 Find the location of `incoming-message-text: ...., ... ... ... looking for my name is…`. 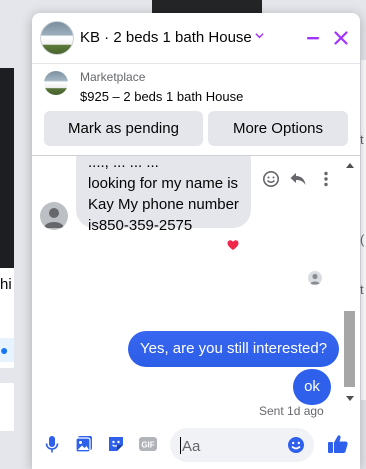

incoming-message-text: ...., ... ... ... looking for my name is… is located at coordinates (163, 195).